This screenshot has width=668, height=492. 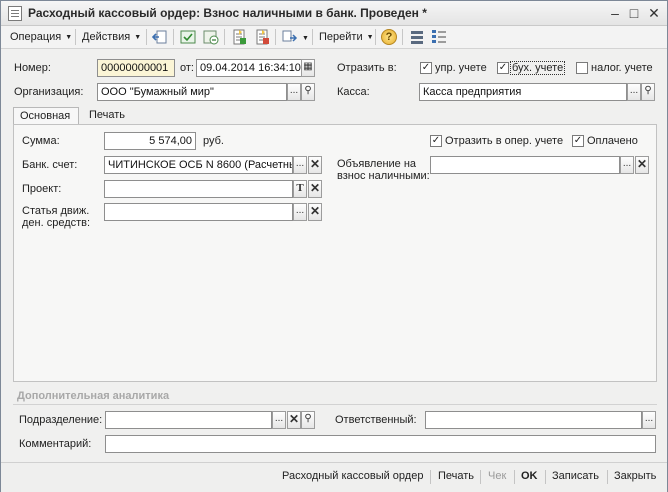 What do you see at coordinates (497, 476) in the screenshot?
I see `check-button: Чек` at bounding box center [497, 476].